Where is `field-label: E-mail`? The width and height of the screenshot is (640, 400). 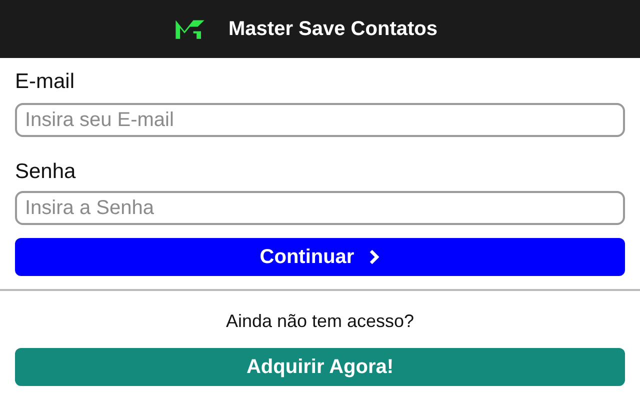 field-label: E-mail is located at coordinates (45, 82).